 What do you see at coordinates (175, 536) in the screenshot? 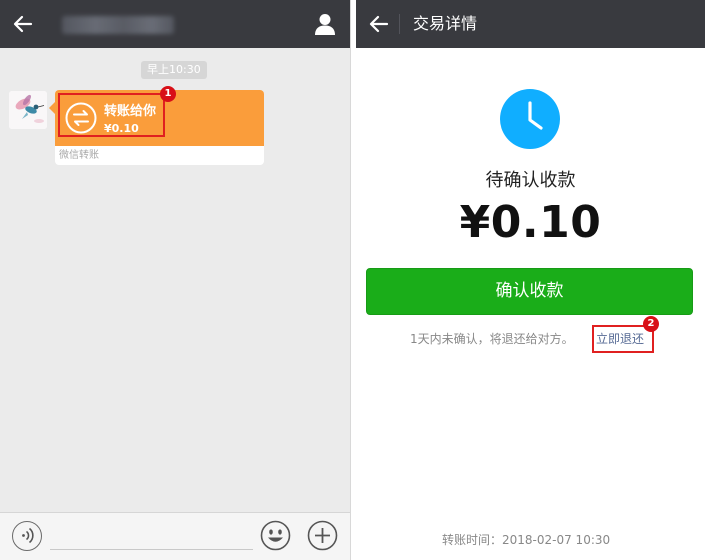
I see `chat-input-bar` at bounding box center [175, 536].